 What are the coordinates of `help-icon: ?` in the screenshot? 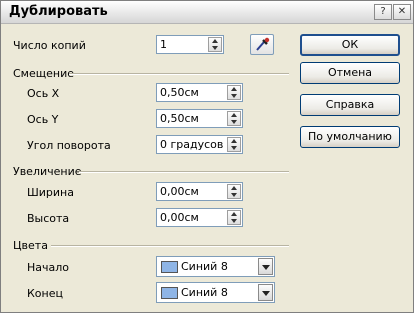 It's located at (383, 12).